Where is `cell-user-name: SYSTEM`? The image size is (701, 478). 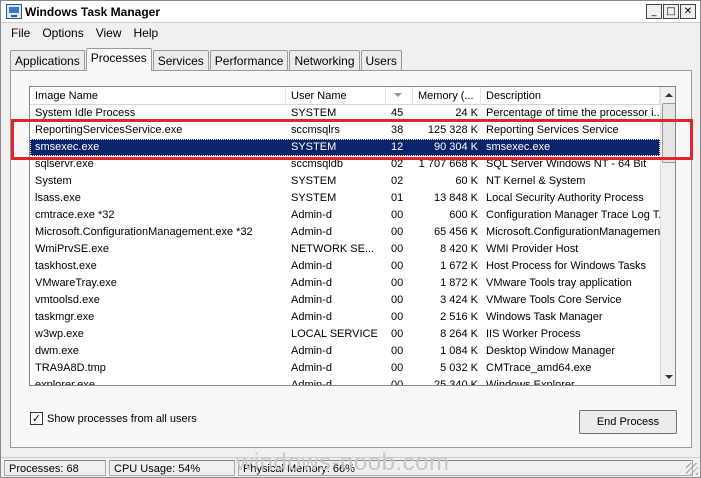
cell-user-name: SYSTEM is located at coordinates (314, 198).